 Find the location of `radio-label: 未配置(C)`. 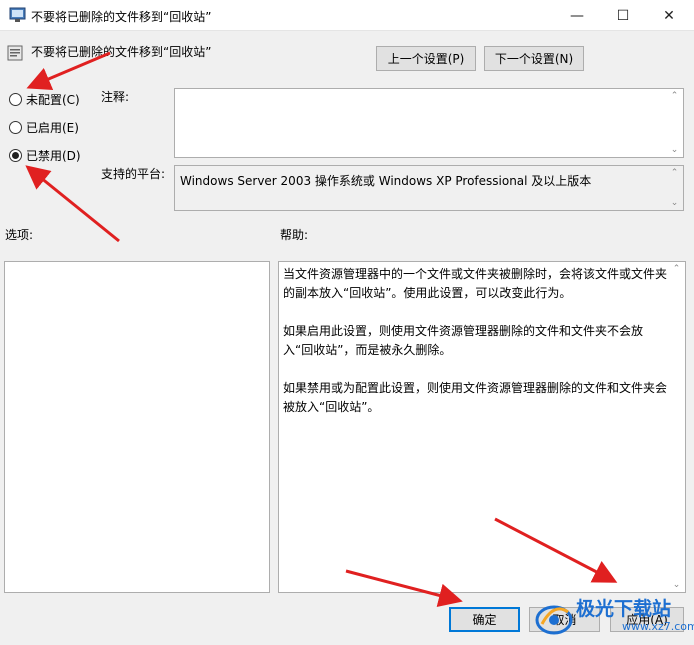

radio-label: 未配置(C) is located at coordinates (53, 100).